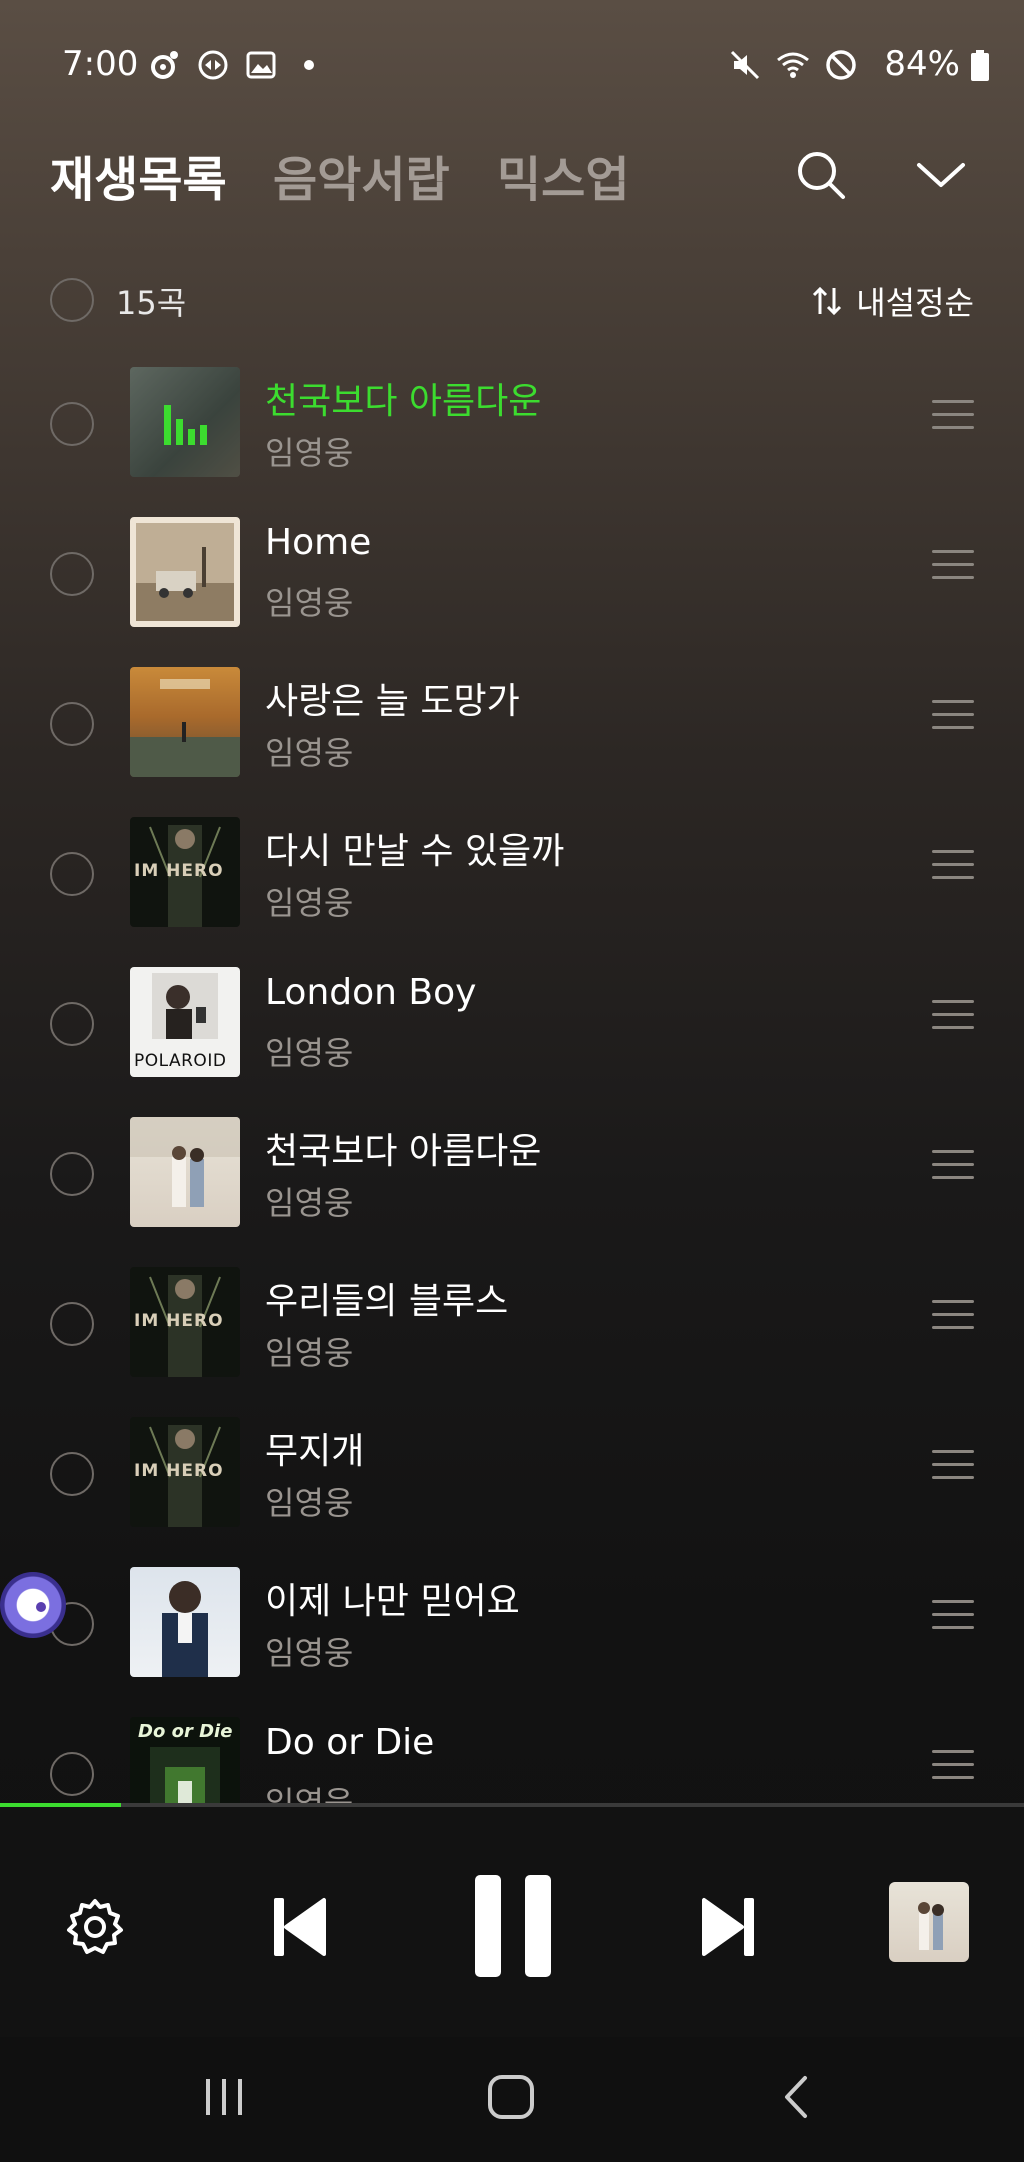 The width and height of the screenshot is (1024, 2162). I want to click on track-title: 다시 만날 수 있을까, so click(415, 851).